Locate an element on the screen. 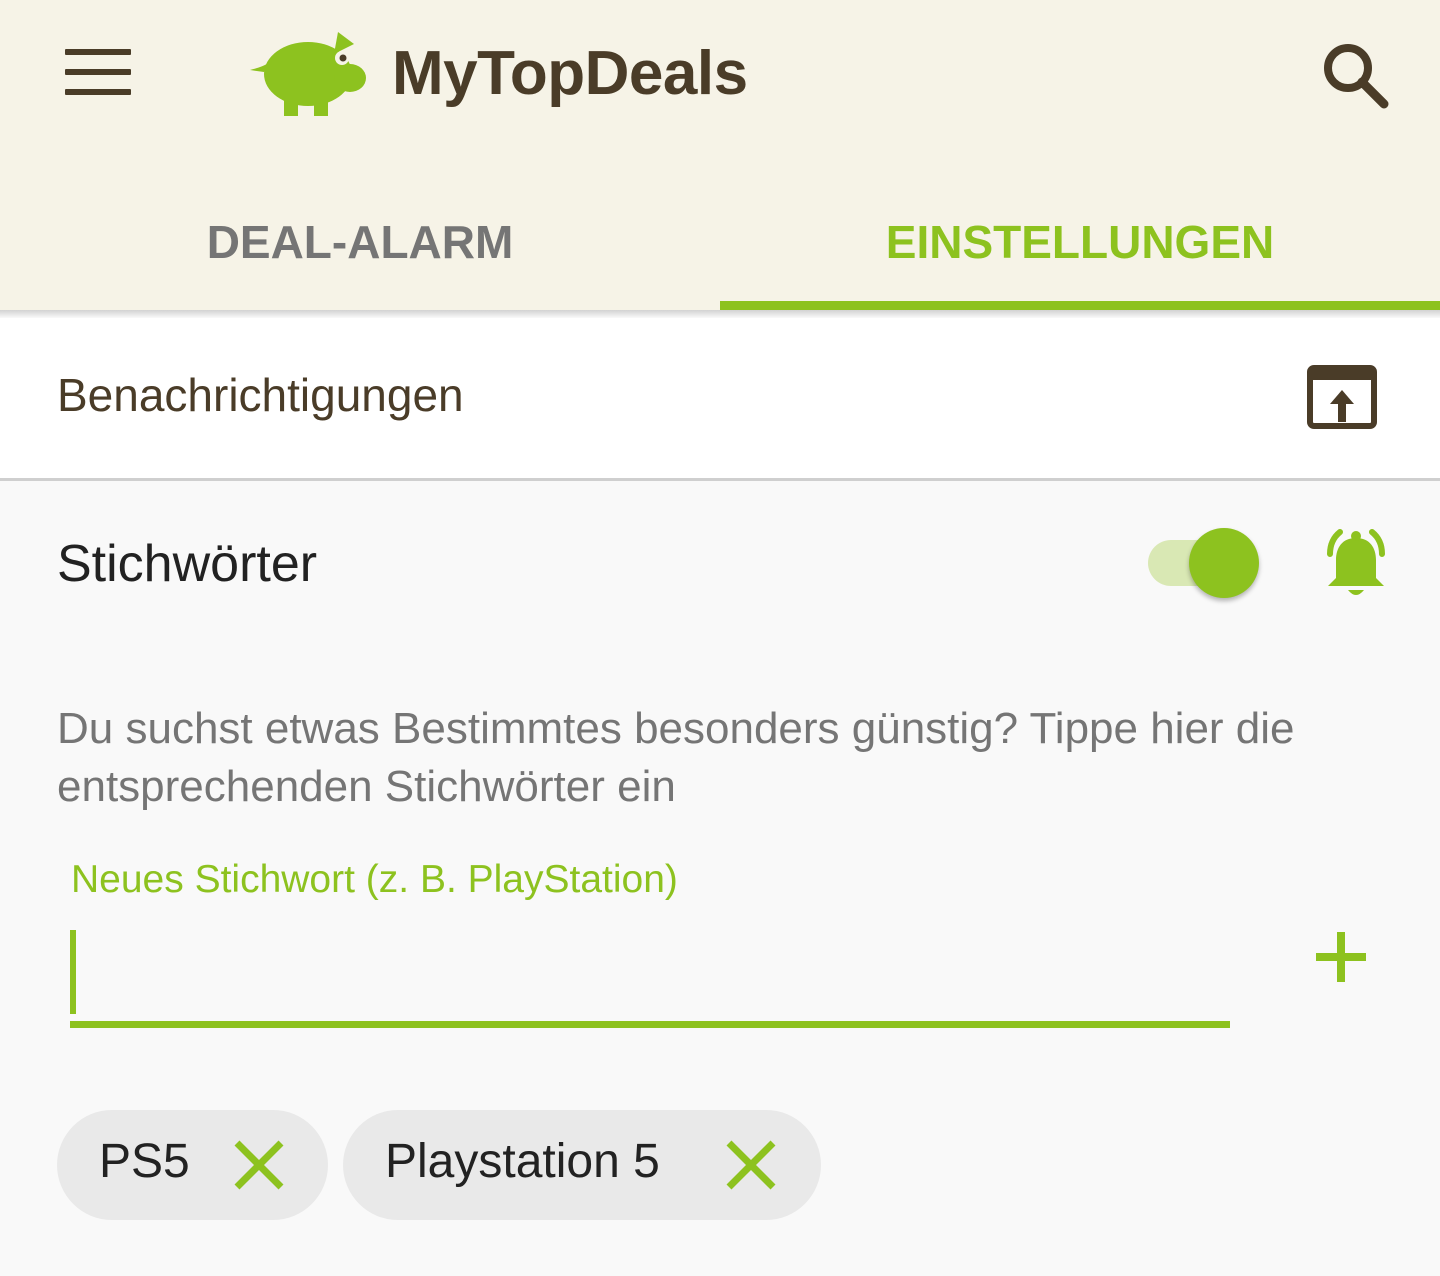 The width and height of the screenshot is (1440, 1276). keyword-chip: Playstation 5 is located at coordinates (582, 1165).